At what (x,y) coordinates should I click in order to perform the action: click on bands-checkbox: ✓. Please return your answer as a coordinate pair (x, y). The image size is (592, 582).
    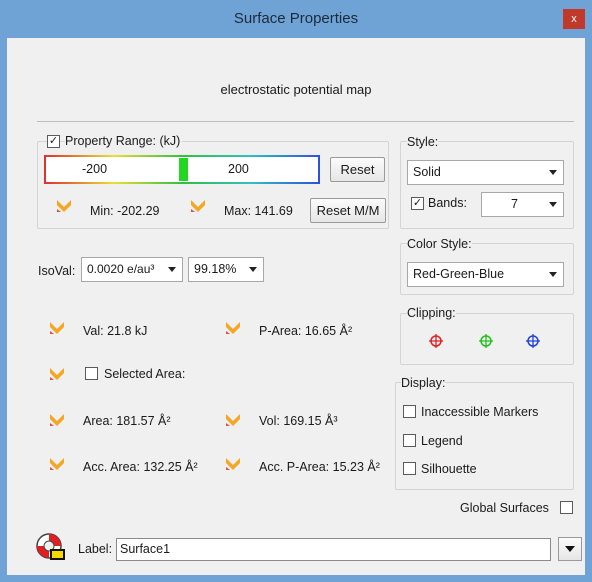
    Looking at the image, I should click on (417, 203).